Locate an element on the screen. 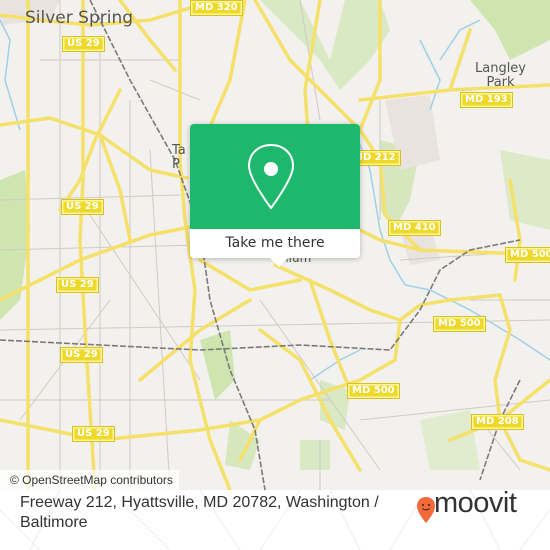 The height and width of the screenshot is (550, 550). place-label-langley-park: Langley Park is located at coordinates (501, 75).